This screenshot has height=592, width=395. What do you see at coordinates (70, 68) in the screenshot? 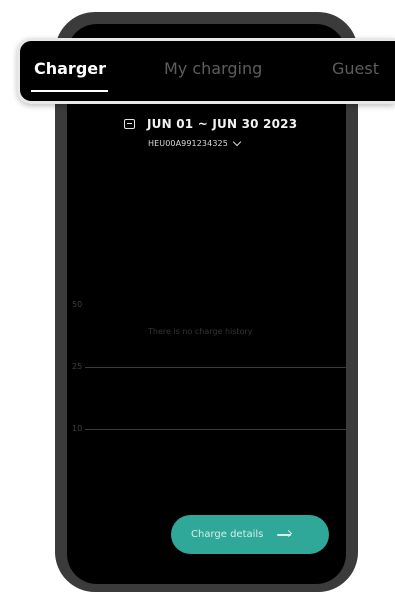
I see `tab-charger: Charger` at bounding box center [70, 68].